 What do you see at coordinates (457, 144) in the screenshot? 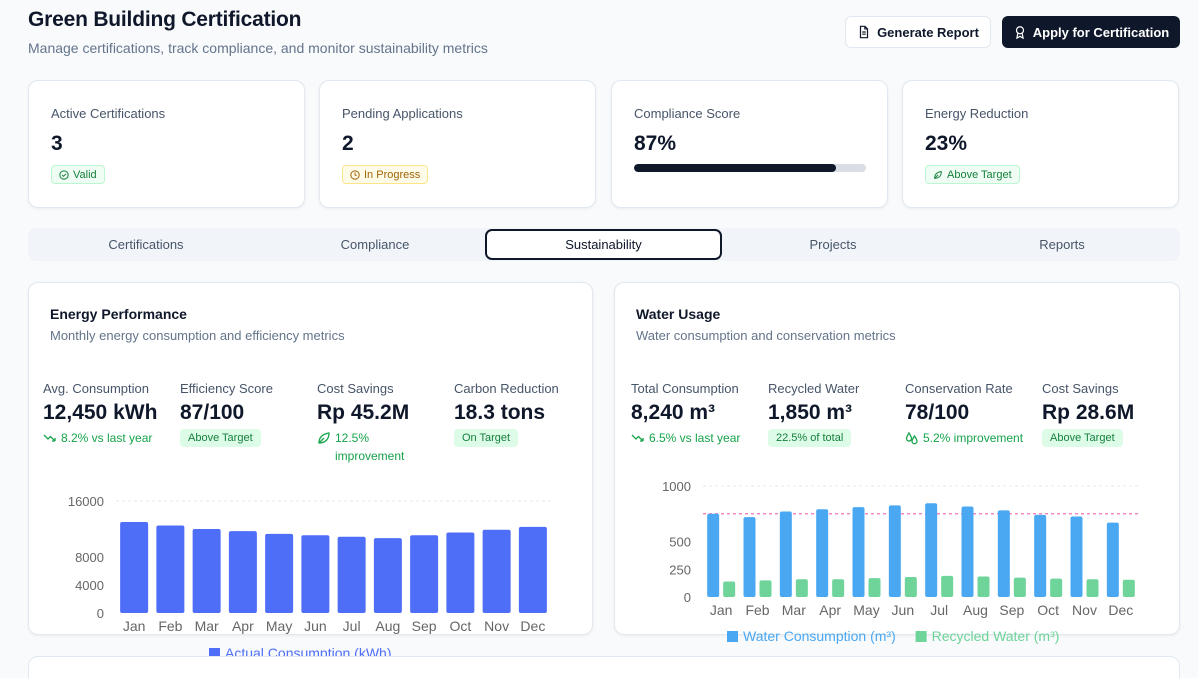
I see `stat-card-pending-applications: Pending Applications 2 In Progress` at bounding box center [457, 144].